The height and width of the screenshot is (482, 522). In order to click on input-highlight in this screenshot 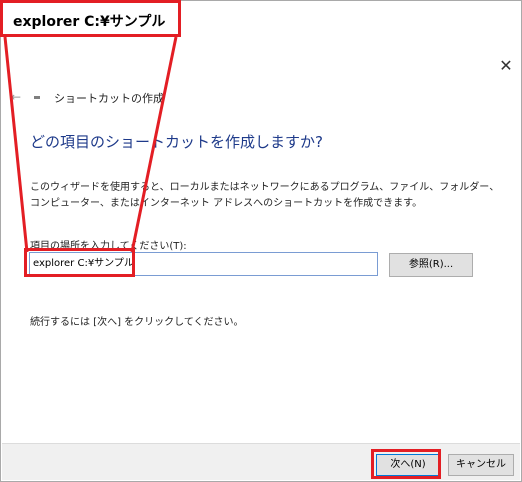, I will do `click(79, 262)`.